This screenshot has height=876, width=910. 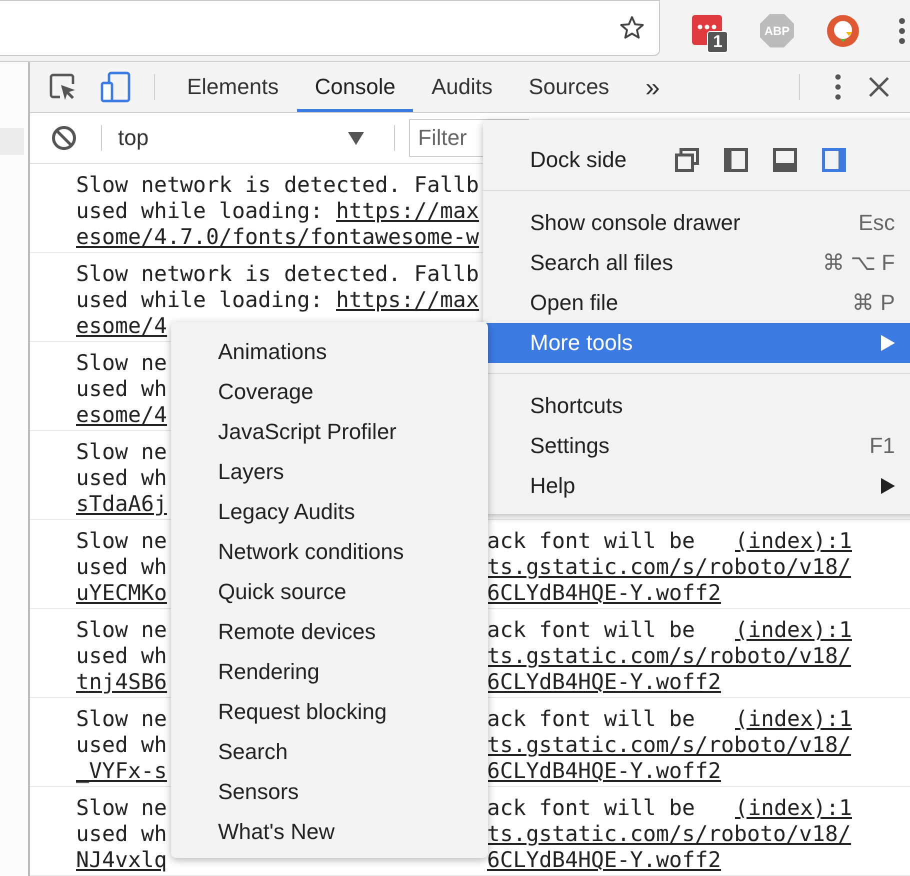 What do you see at coordinates (838, 87) in the screenshot?
I see `devtools-menu-icon` at bounding box center [838, 87].